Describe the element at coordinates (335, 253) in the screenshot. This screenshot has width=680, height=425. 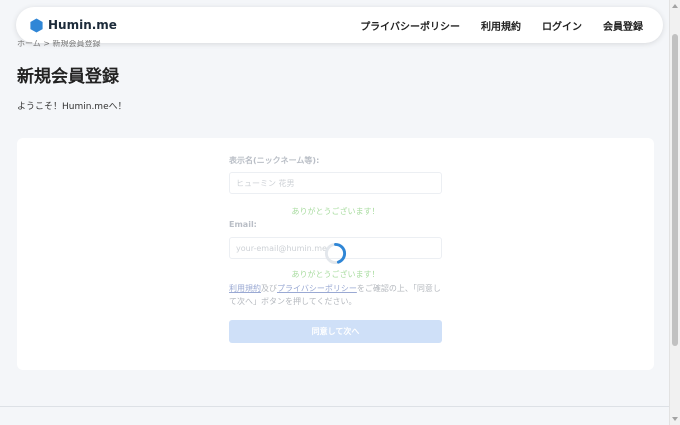
I see `loading-spinner-icon` at that location.